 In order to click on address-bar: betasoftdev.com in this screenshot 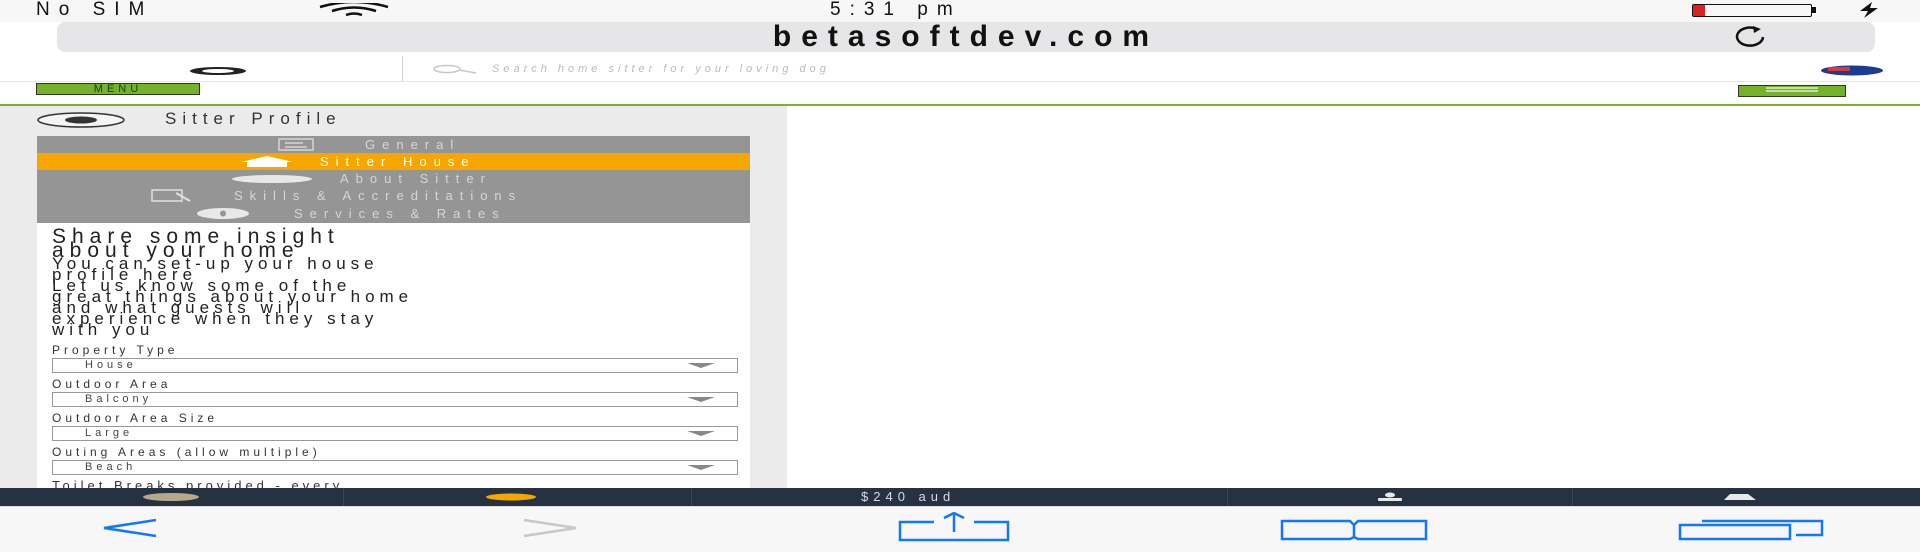, I will do `click(966, 37)`.